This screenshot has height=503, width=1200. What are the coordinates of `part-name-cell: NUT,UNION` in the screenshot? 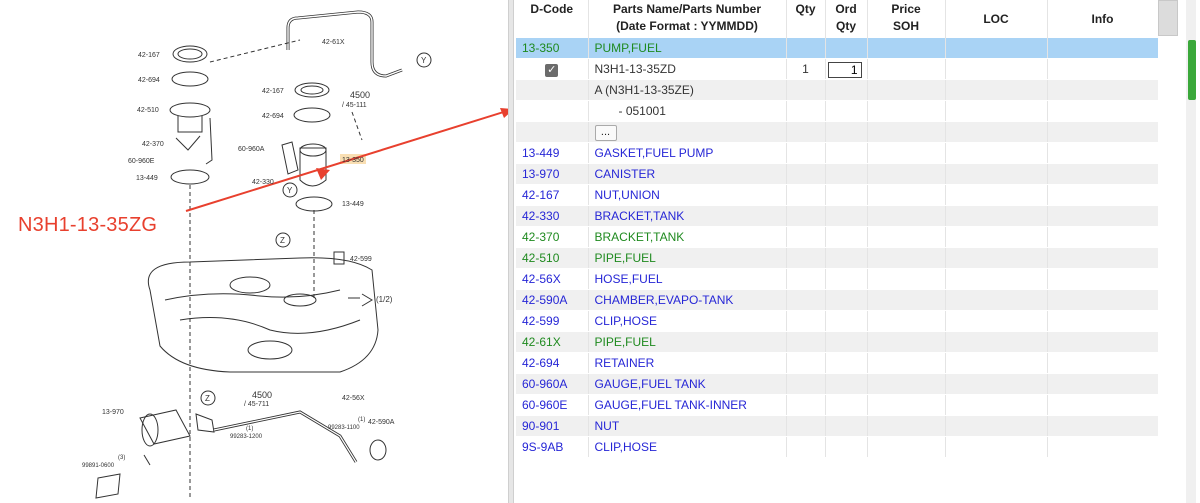 It's located at (687, 195).